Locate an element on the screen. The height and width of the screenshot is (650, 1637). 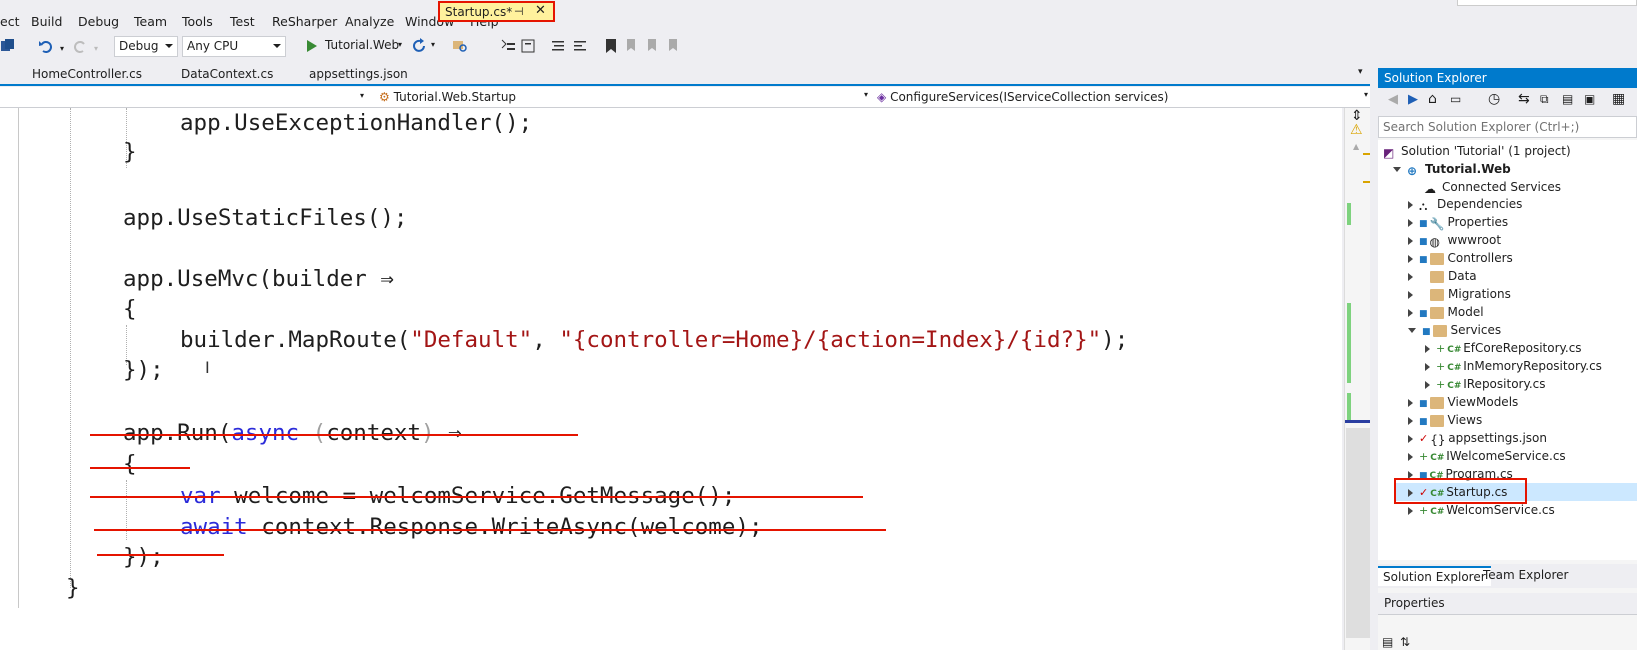
comment-icon is located at coordinates (558, 46).